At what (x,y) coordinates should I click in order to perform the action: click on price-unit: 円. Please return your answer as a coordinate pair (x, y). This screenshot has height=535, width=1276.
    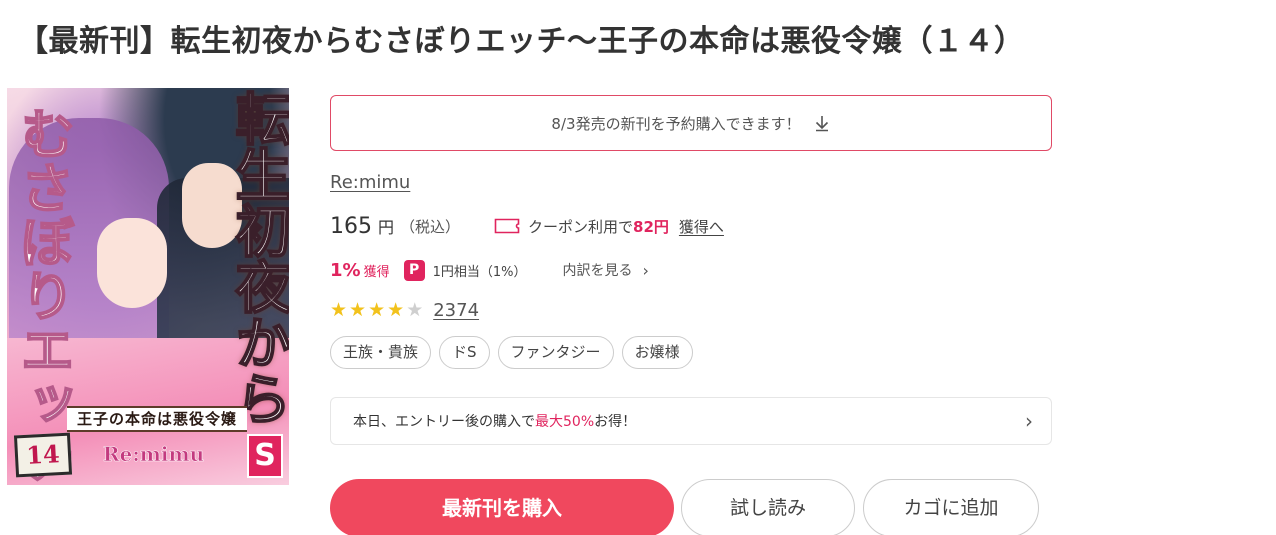
    Looking at the image, I should click on (386, 227).